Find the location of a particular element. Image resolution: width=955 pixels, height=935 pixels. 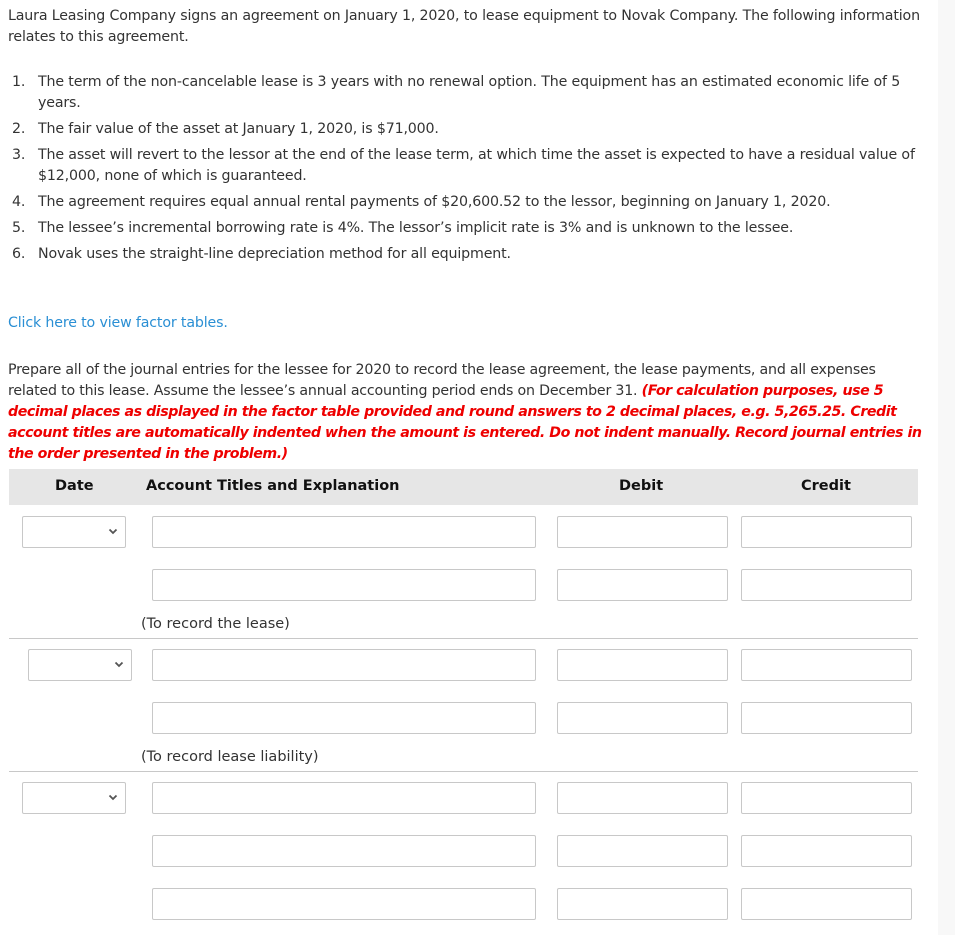

header-date: Date is located at coordinates (74, 486).